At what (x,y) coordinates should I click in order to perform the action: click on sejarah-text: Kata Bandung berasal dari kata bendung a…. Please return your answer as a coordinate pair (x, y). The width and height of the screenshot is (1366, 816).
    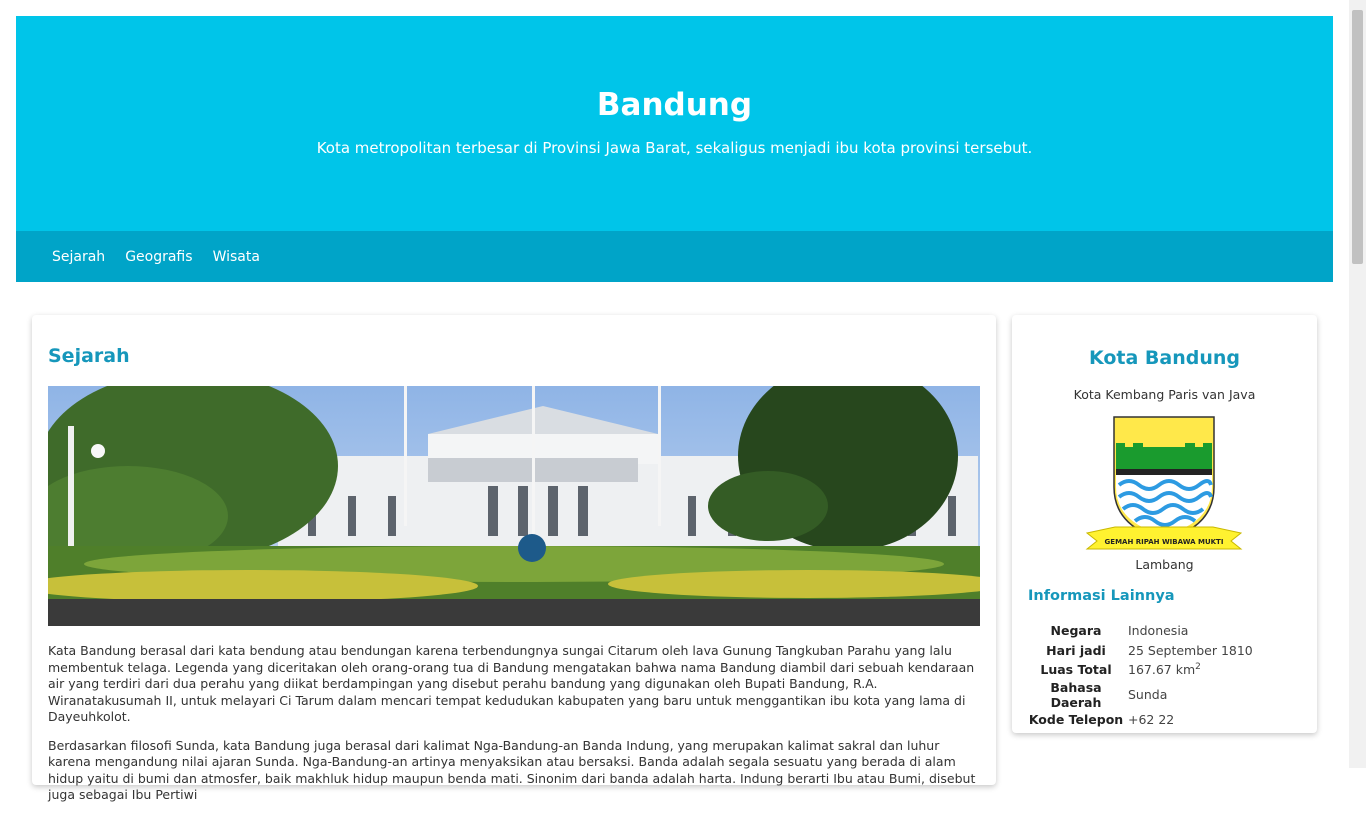
    Looking at the image, I should click on (514, 729).